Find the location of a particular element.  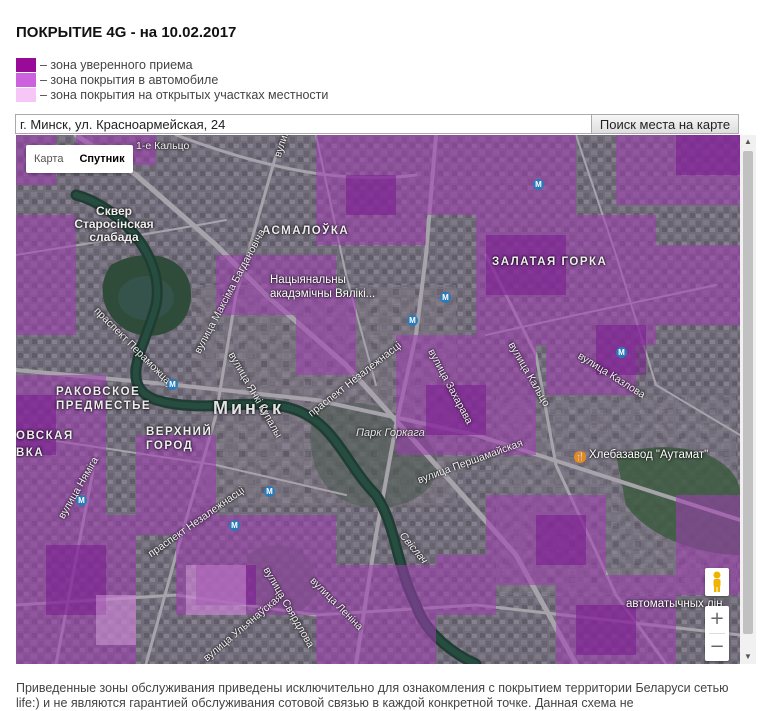

map-search-bar: Поиск места на карте is located at coordinates (377, 124).